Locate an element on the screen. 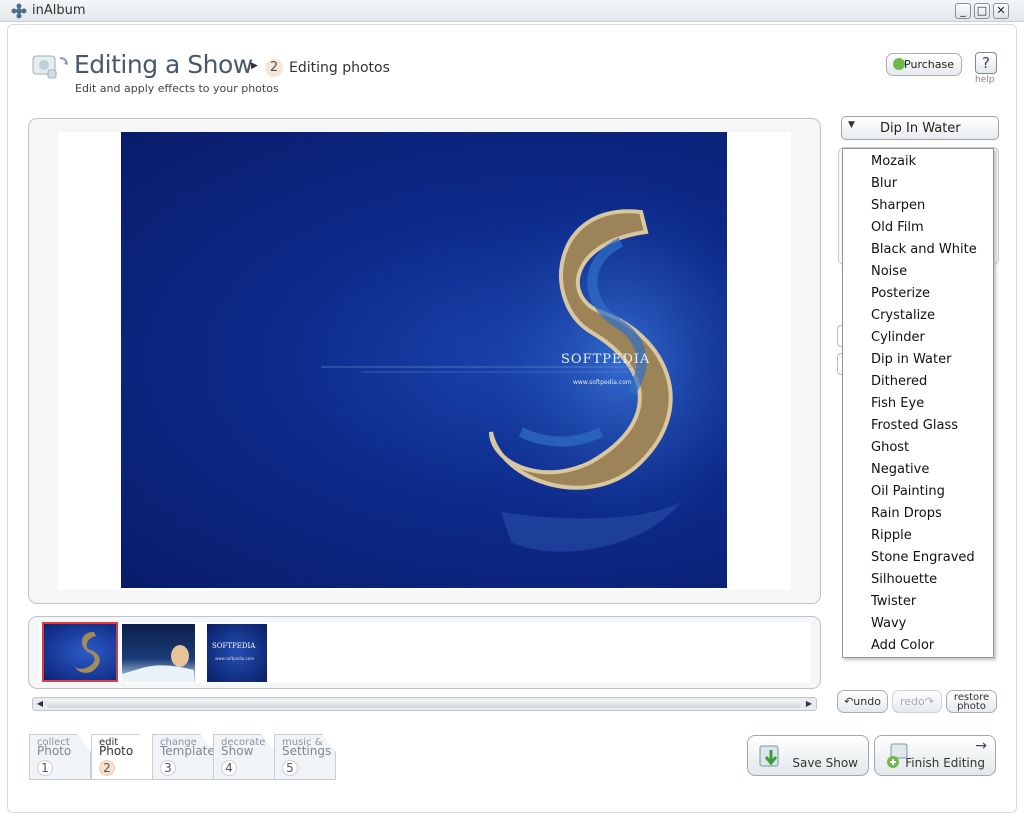 This screenshot has width=1024, height=819. tab-music-settings: music & Settings 5 is located at coordinates (305, 757).